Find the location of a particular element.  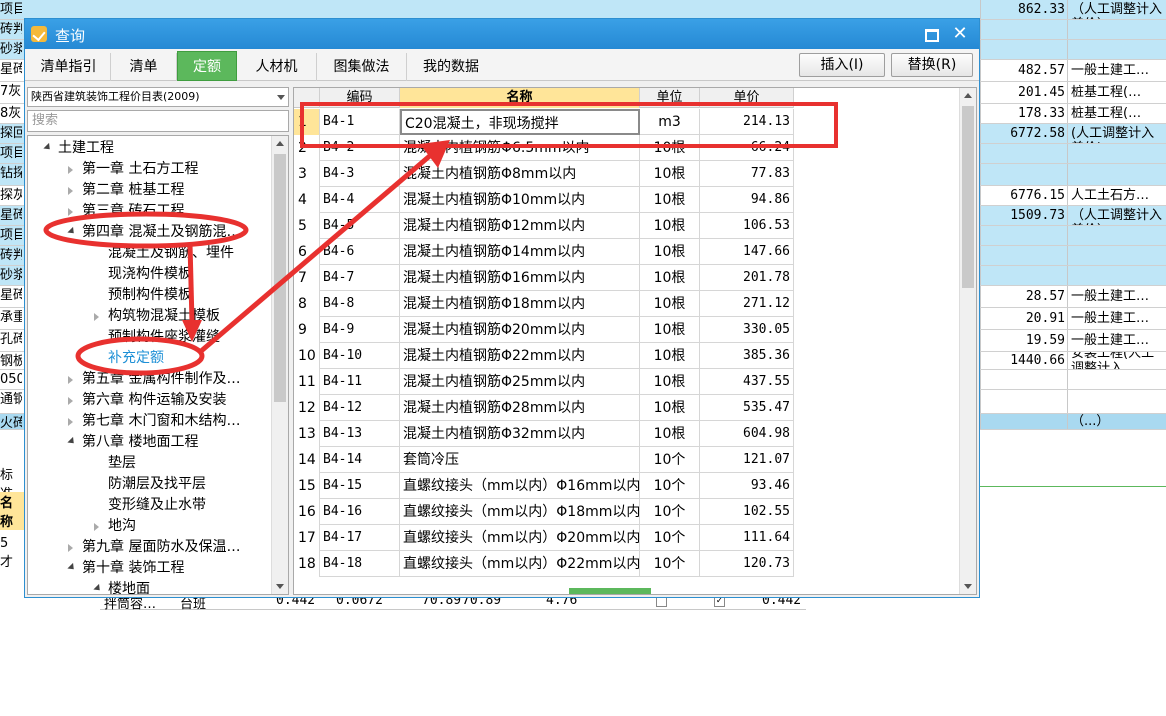

tree-node: 土建工程 is located at coordinates (86, 148).